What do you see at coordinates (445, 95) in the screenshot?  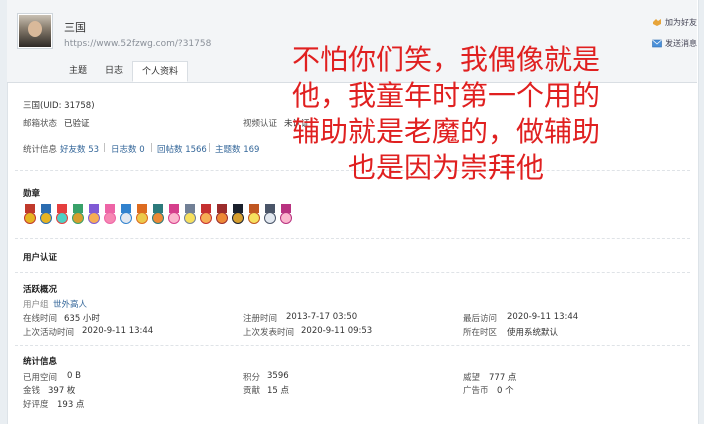 I see `overlay-line: 他，我童年时第一个用的` at bounding box center [445, 95].